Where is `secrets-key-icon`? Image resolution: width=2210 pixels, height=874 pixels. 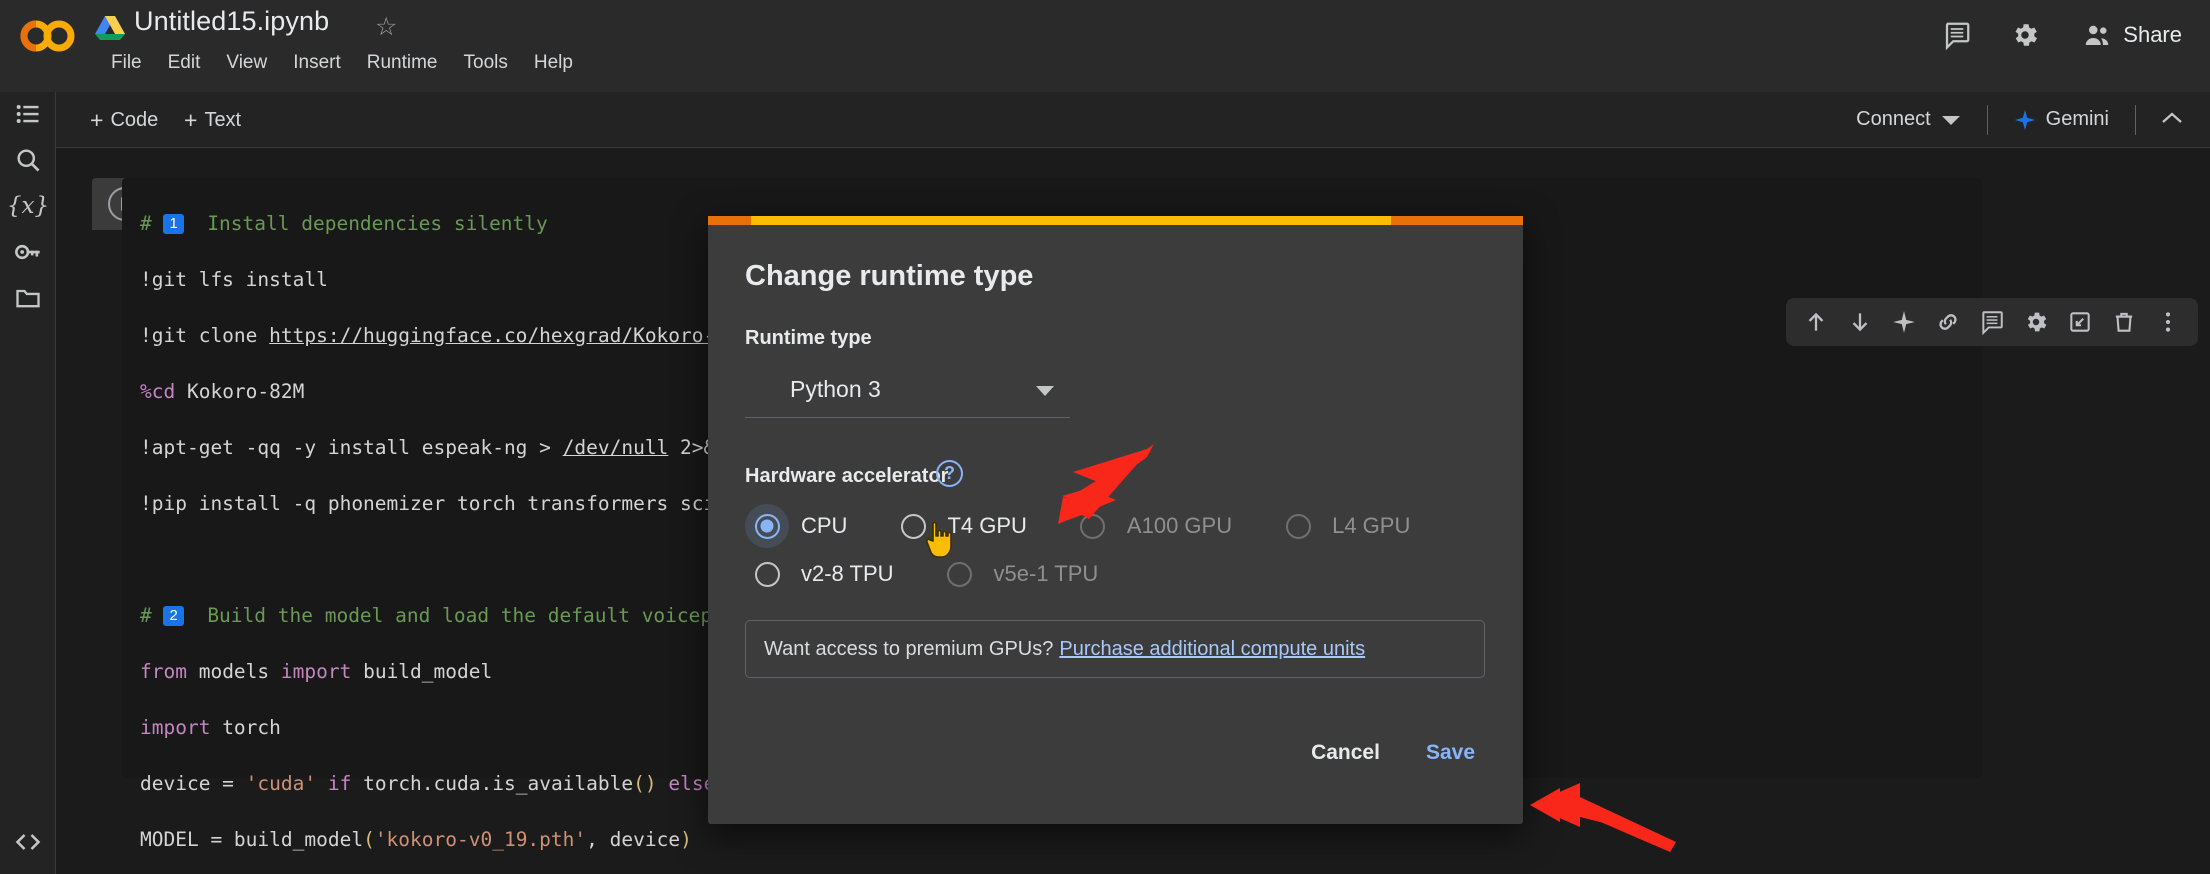 secrets-key-icon is located at coordinates (27, 252).